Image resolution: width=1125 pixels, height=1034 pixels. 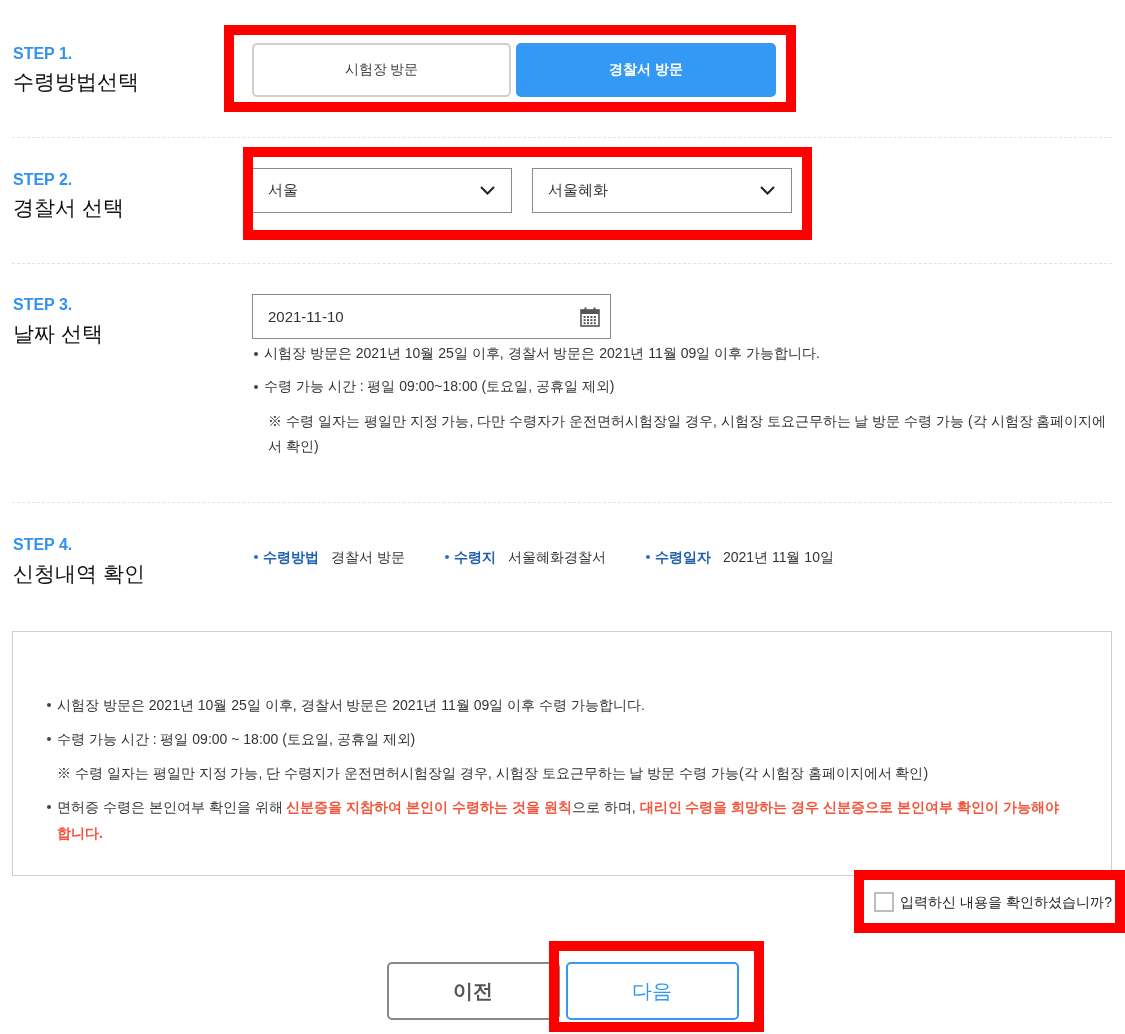 I want to click on step-title: 수령방법선택, so click(x=76, y=82).